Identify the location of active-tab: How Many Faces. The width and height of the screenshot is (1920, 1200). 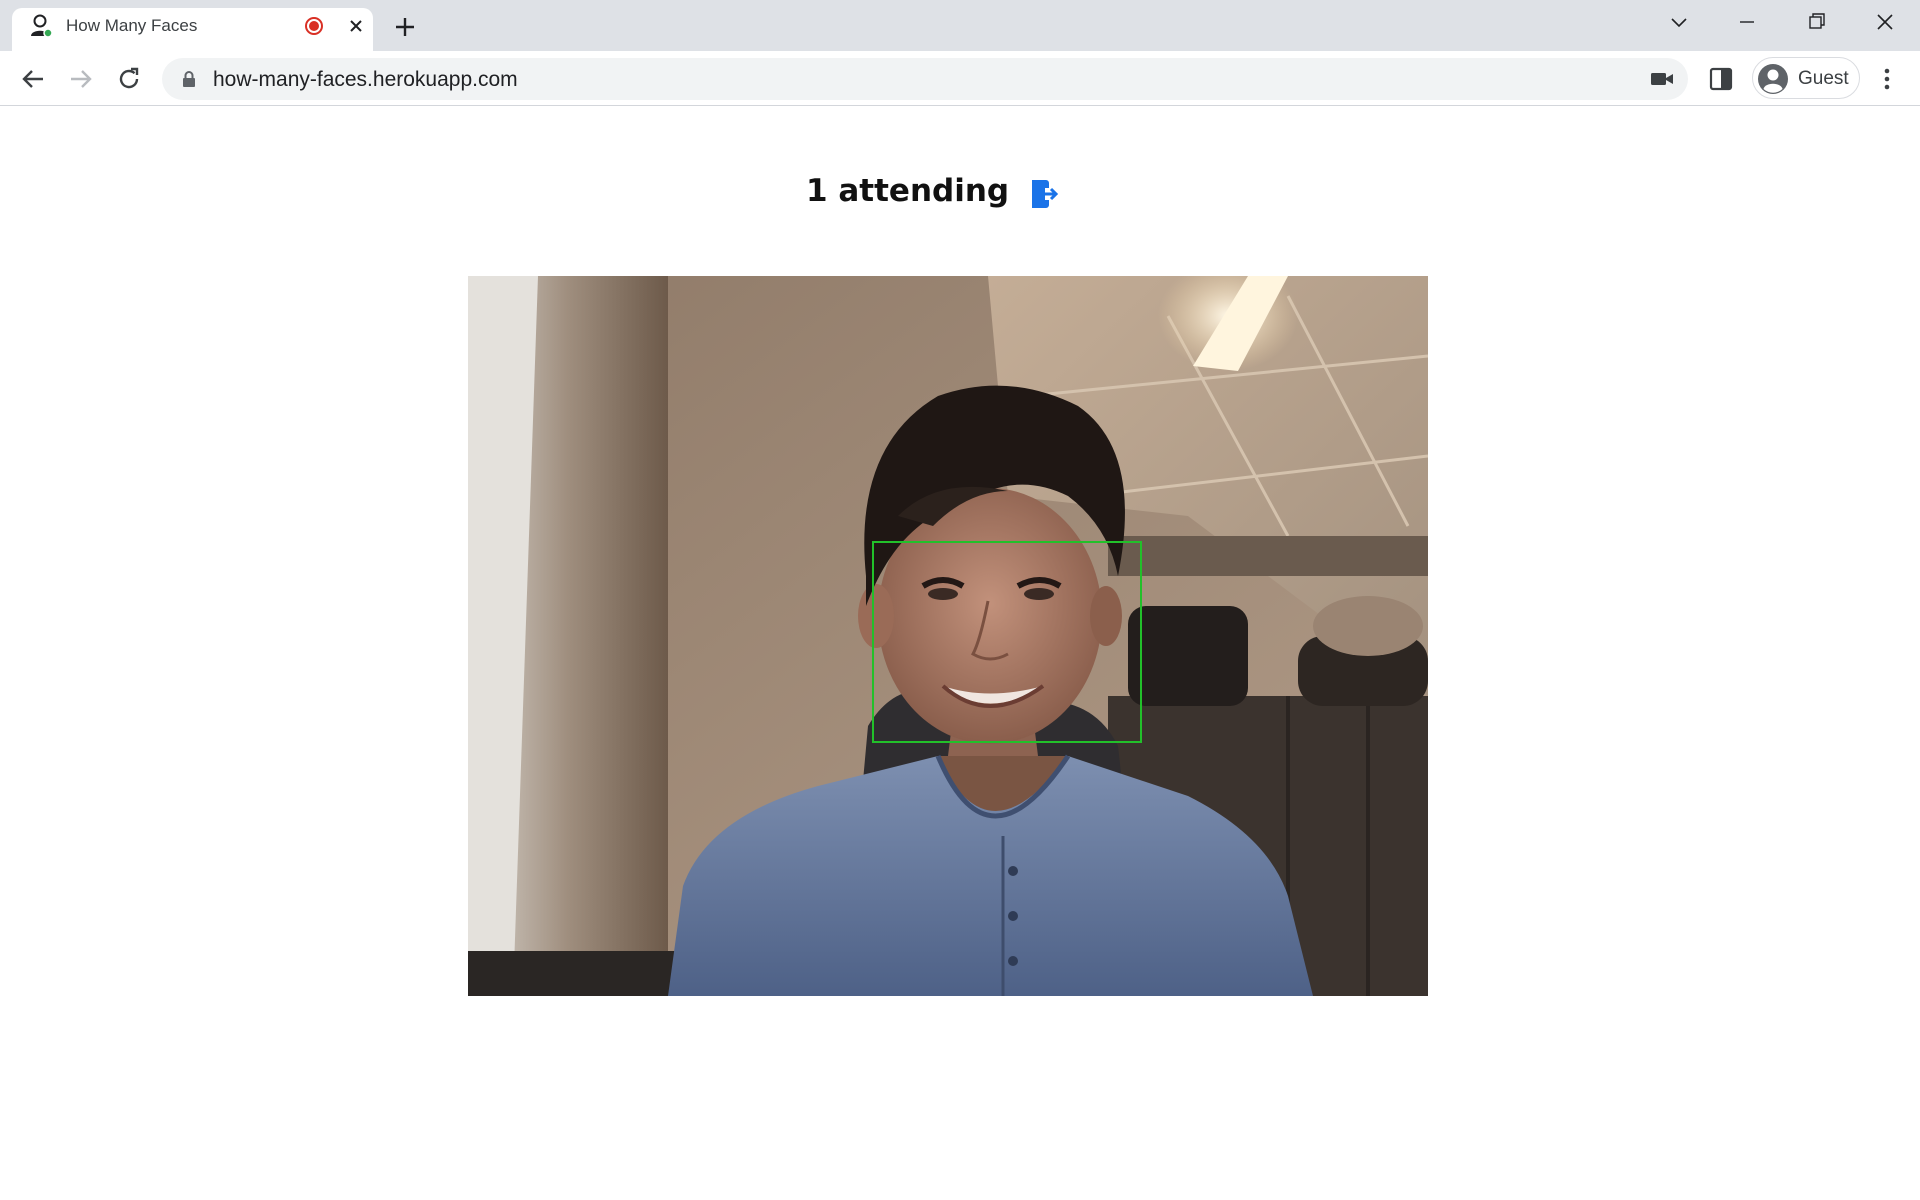
(192, 29).